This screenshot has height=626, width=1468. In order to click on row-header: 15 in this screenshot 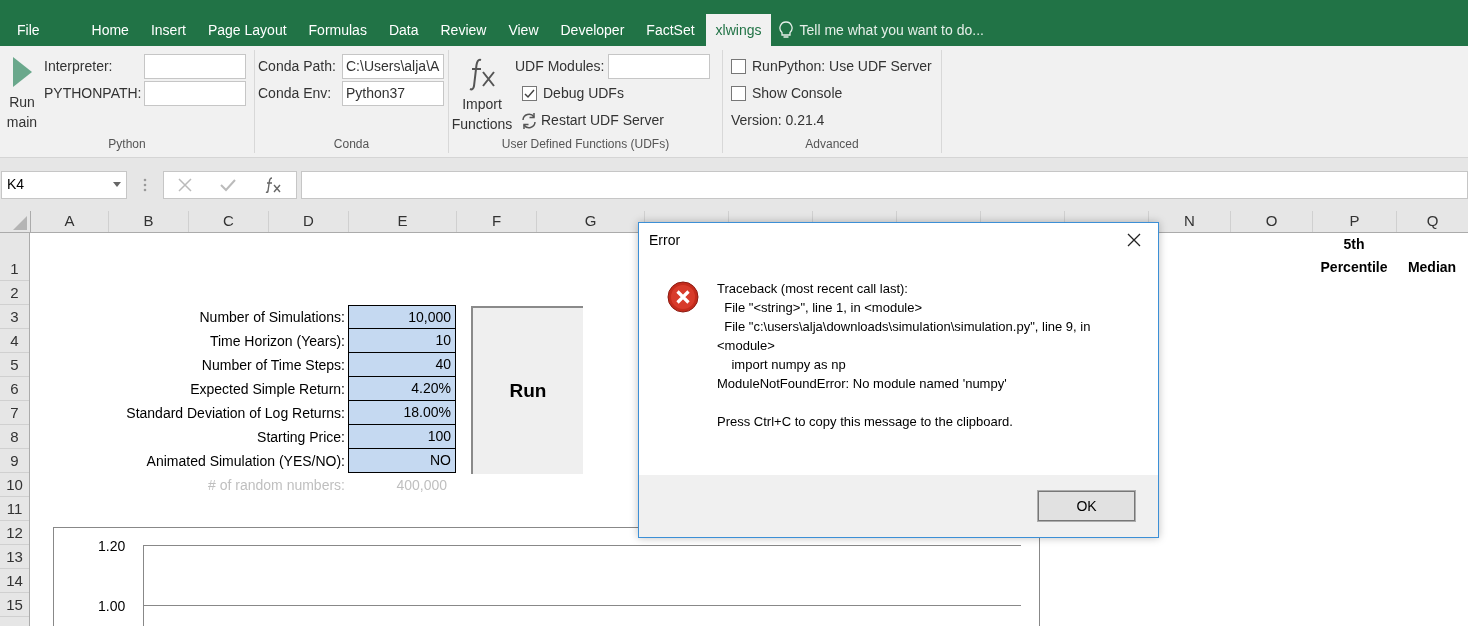, I will do `click(14, 605)`.